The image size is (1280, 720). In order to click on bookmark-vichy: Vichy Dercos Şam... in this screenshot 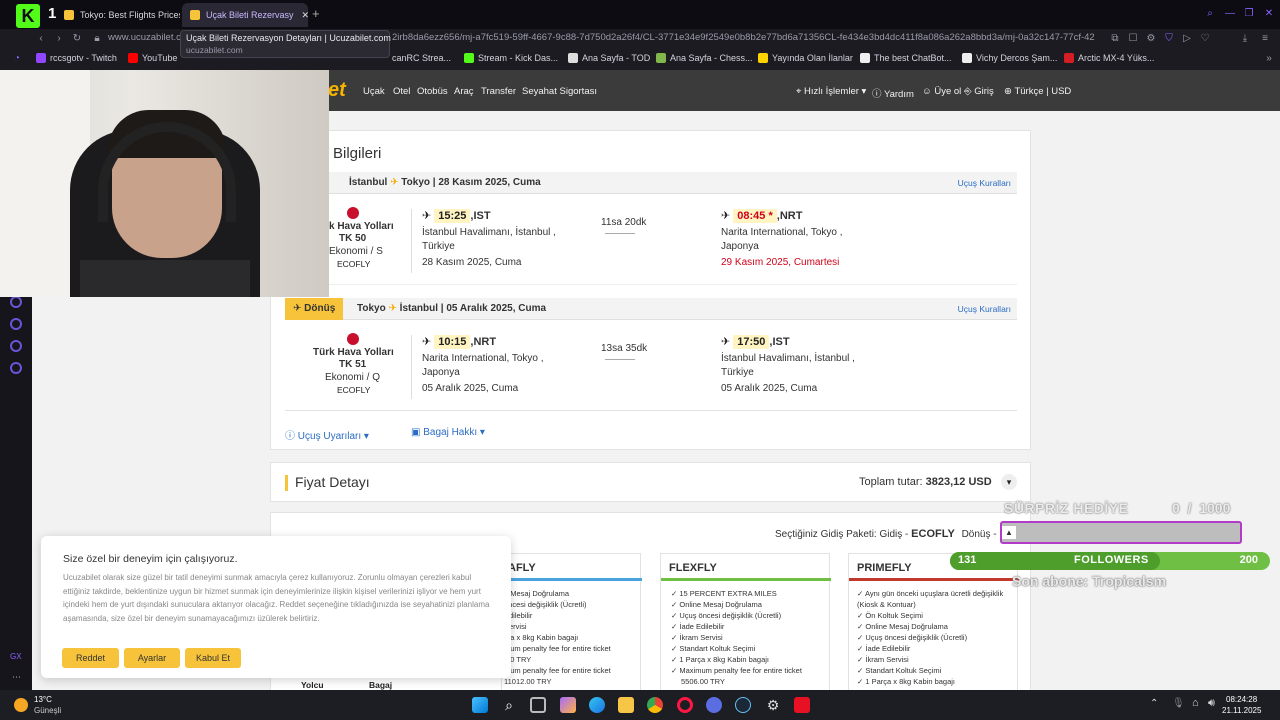, I will do `click(1009, 58)`.